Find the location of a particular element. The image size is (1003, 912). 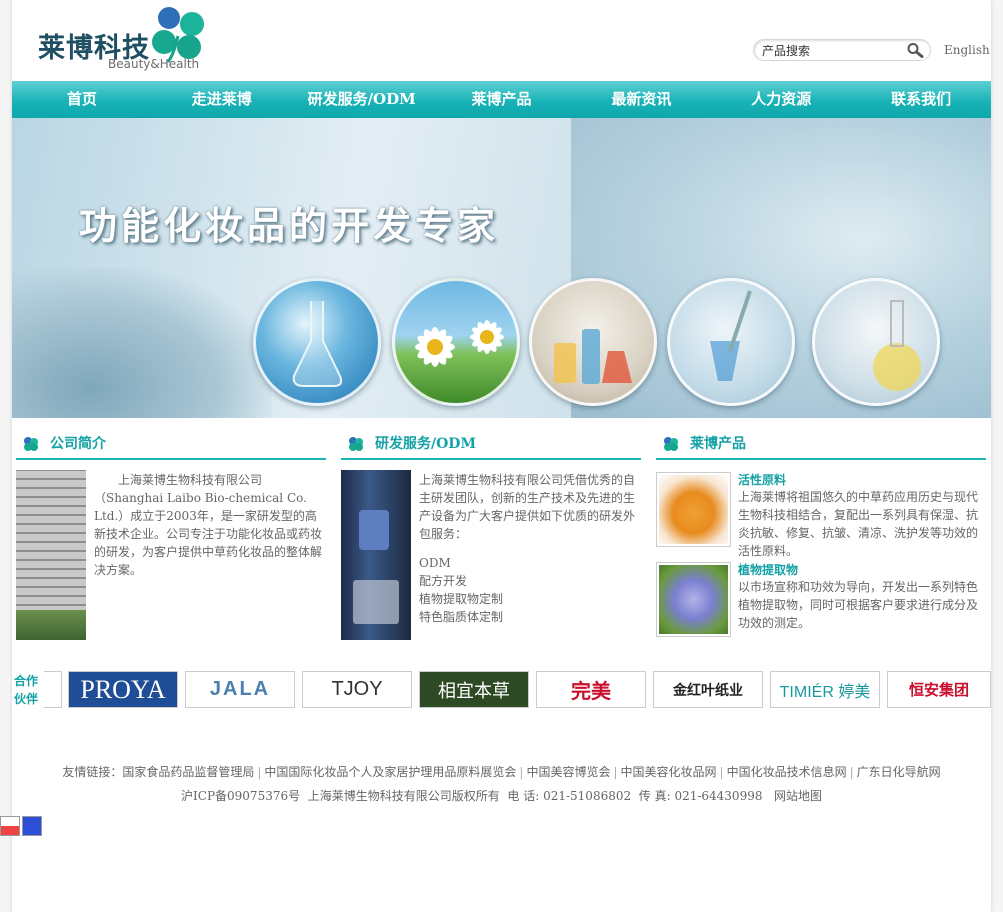

company-building-image is located at coordinates (51, 555).